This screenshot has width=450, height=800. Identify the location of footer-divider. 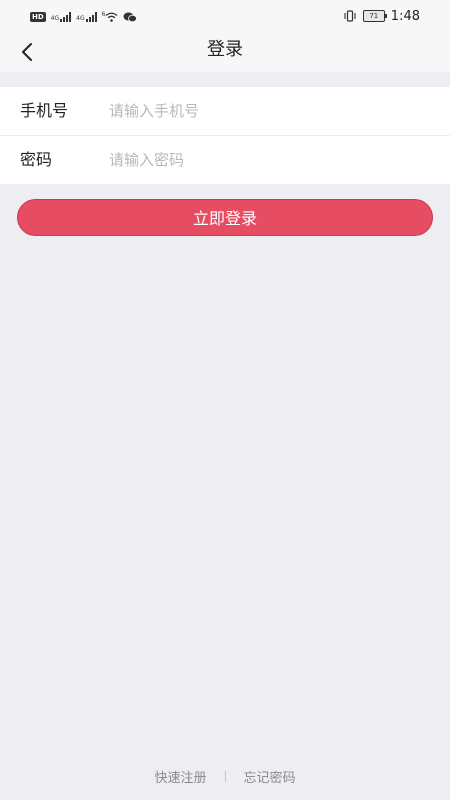
(225, 776).